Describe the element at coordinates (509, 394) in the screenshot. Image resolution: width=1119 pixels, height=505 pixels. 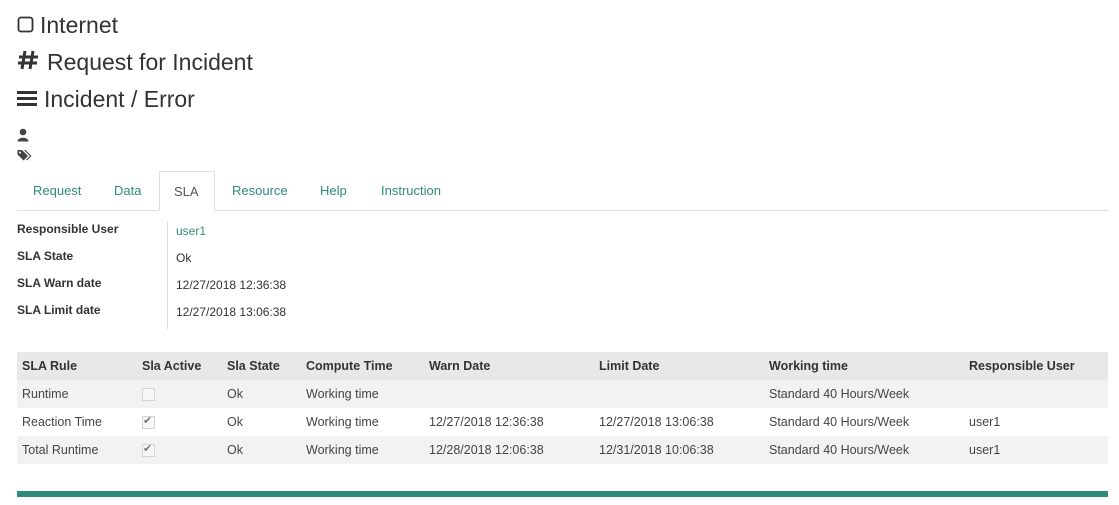
I see `warn-date-cell` at that location.